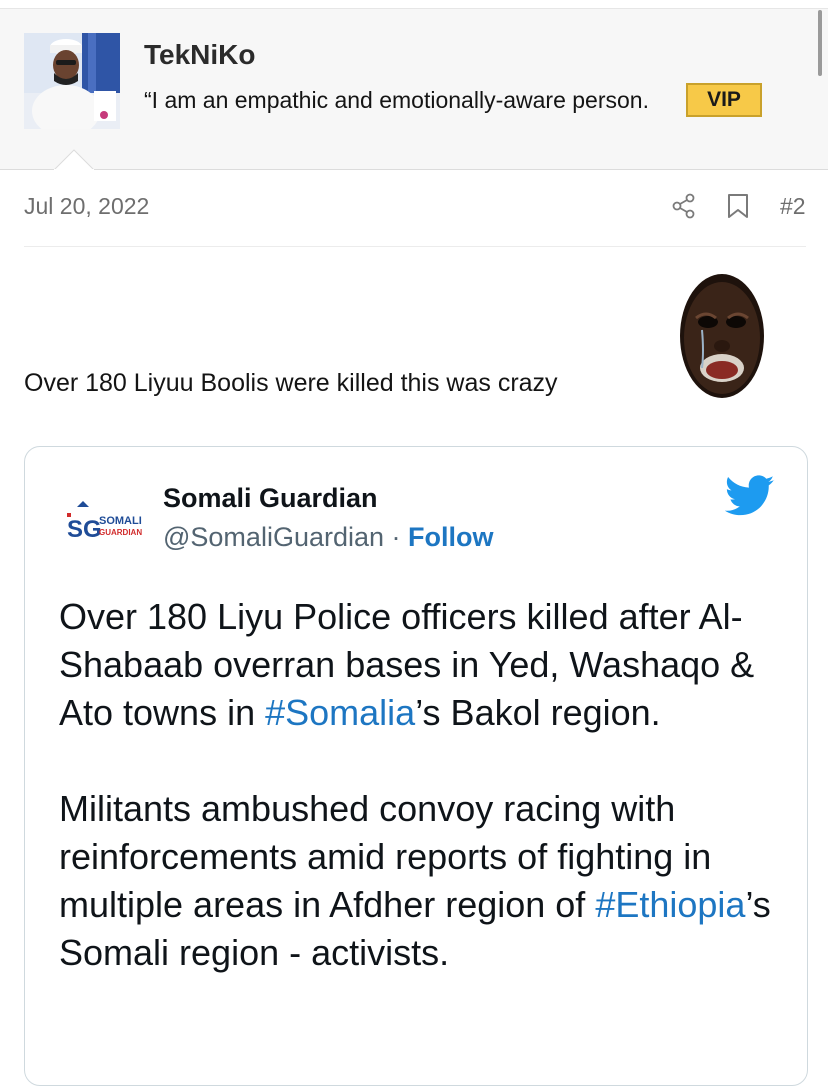  What do you see at coordinates (450, 537) in the screenshot?
I see `follow-button: Follow` at bounding box center [450, 537].